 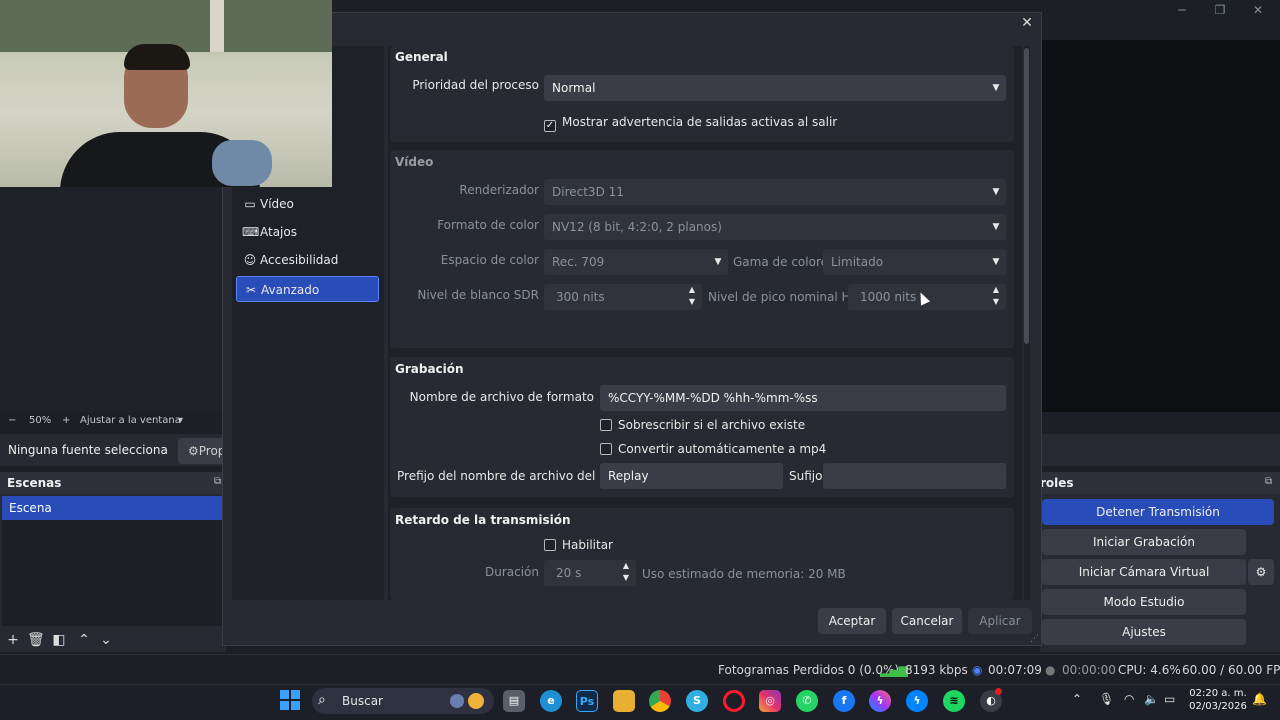 I want to click on tools-icon: ✂, so click(x=251, y=290).